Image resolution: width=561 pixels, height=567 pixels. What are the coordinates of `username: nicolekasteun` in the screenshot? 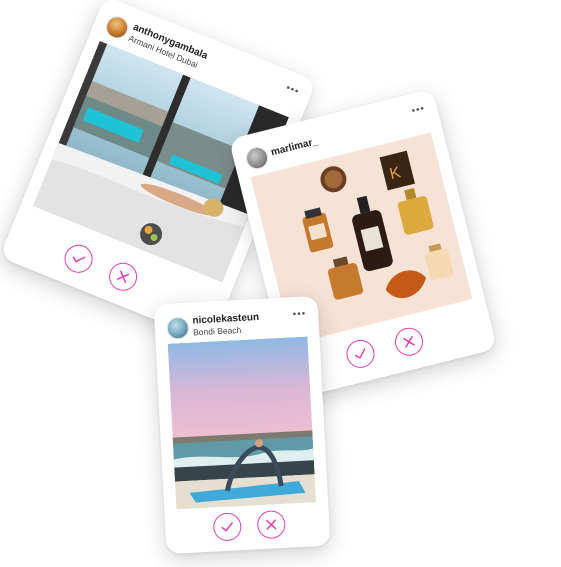 It's located at (225, 319).